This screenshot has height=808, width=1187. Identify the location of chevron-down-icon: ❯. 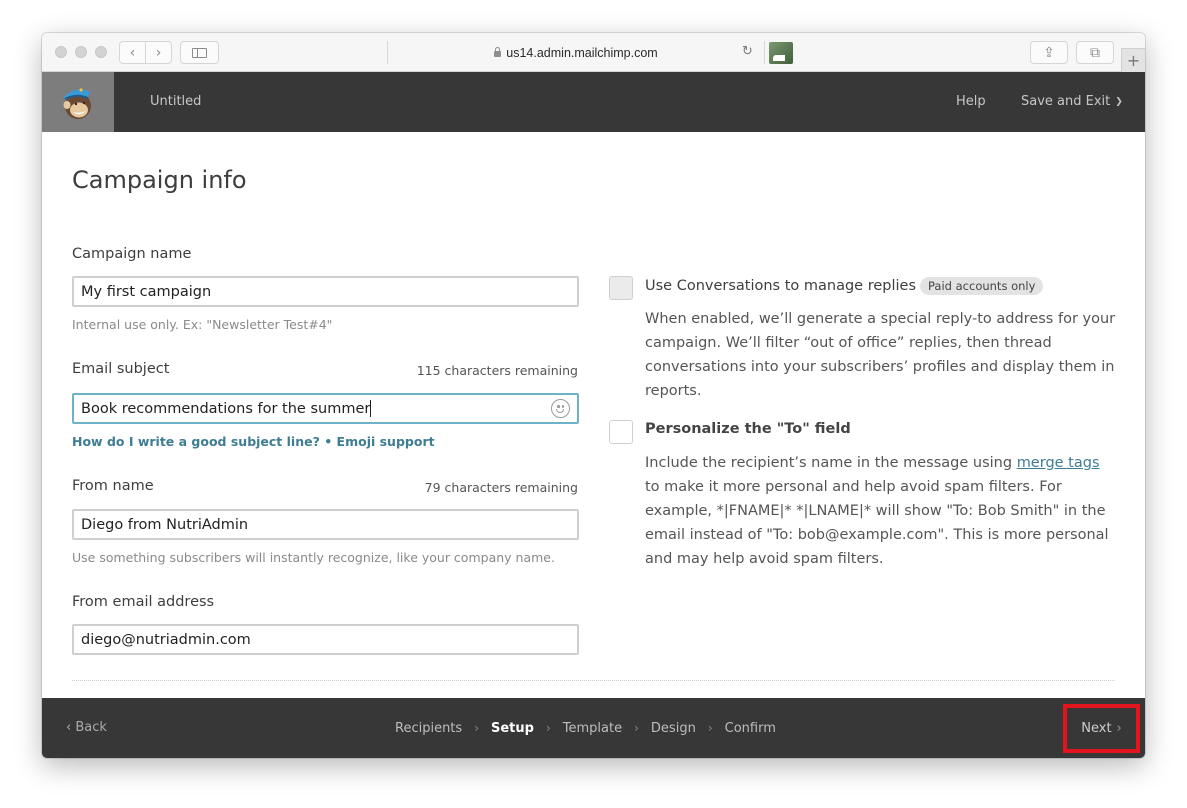
(1119, 102).